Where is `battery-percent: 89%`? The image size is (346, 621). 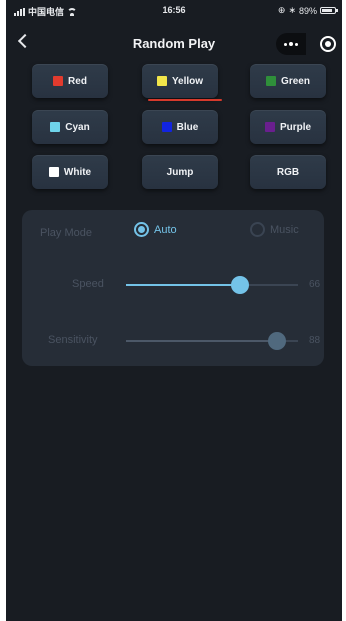
battery-percent: 89% is located at coordinates (307, 10).